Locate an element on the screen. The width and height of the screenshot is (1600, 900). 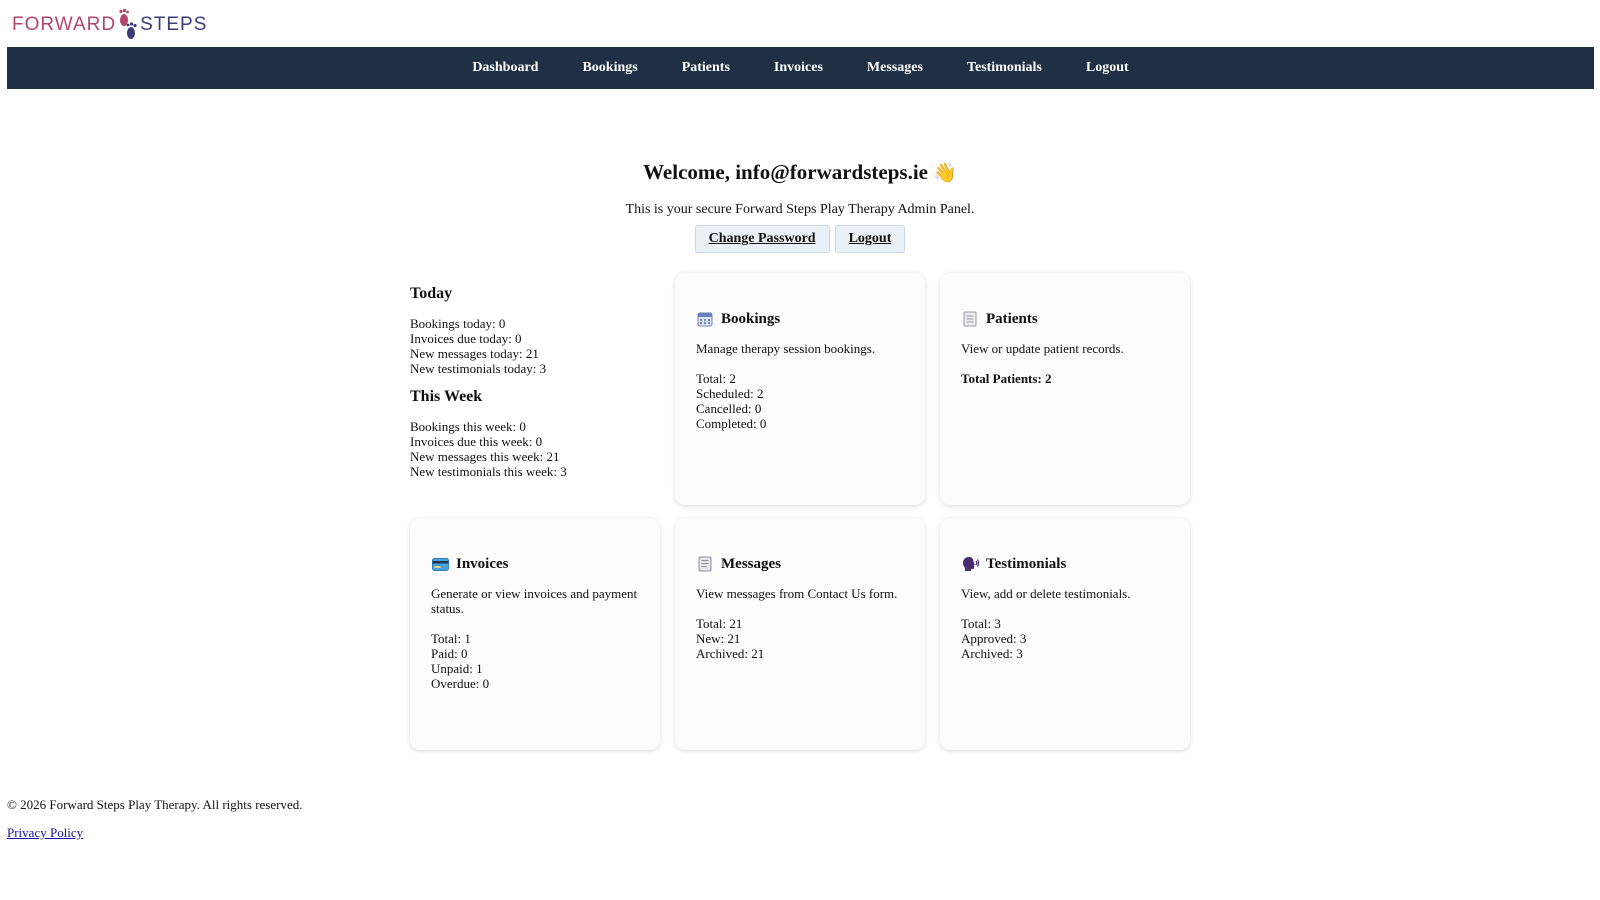
stat-line: Bookings this week: 0 is located at coordinates (468, 426).